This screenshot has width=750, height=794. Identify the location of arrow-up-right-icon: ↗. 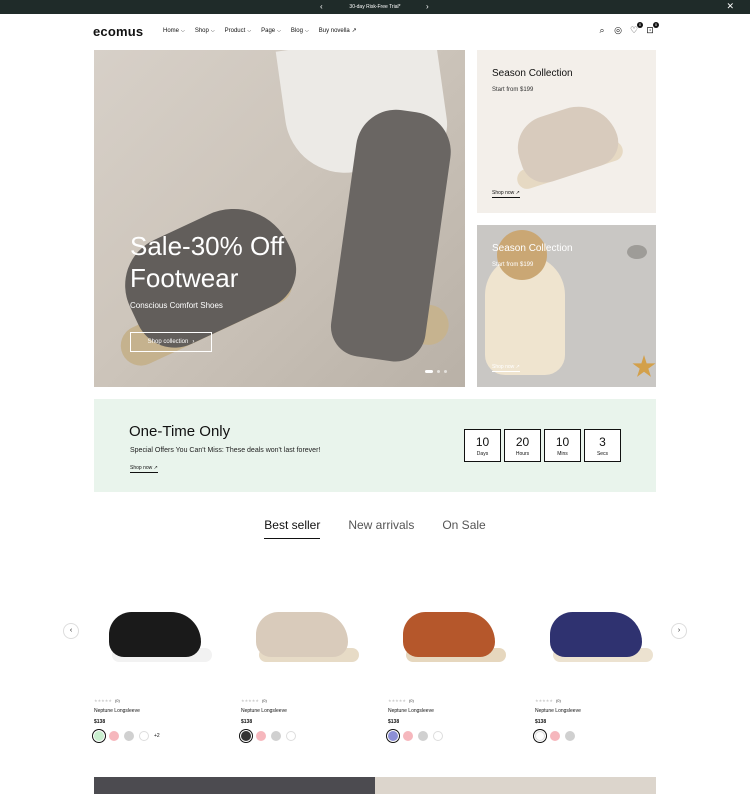
(354, 31).